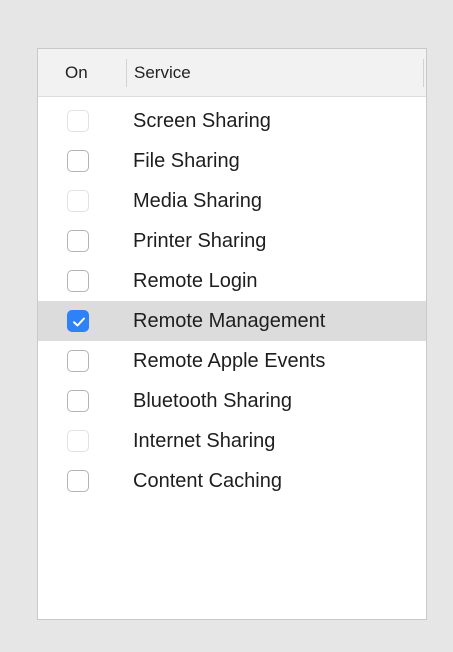 The height and width of the screenshot is (652, 453). I want to click on media-sharing-label: Media Sharing, so click(197, 201).